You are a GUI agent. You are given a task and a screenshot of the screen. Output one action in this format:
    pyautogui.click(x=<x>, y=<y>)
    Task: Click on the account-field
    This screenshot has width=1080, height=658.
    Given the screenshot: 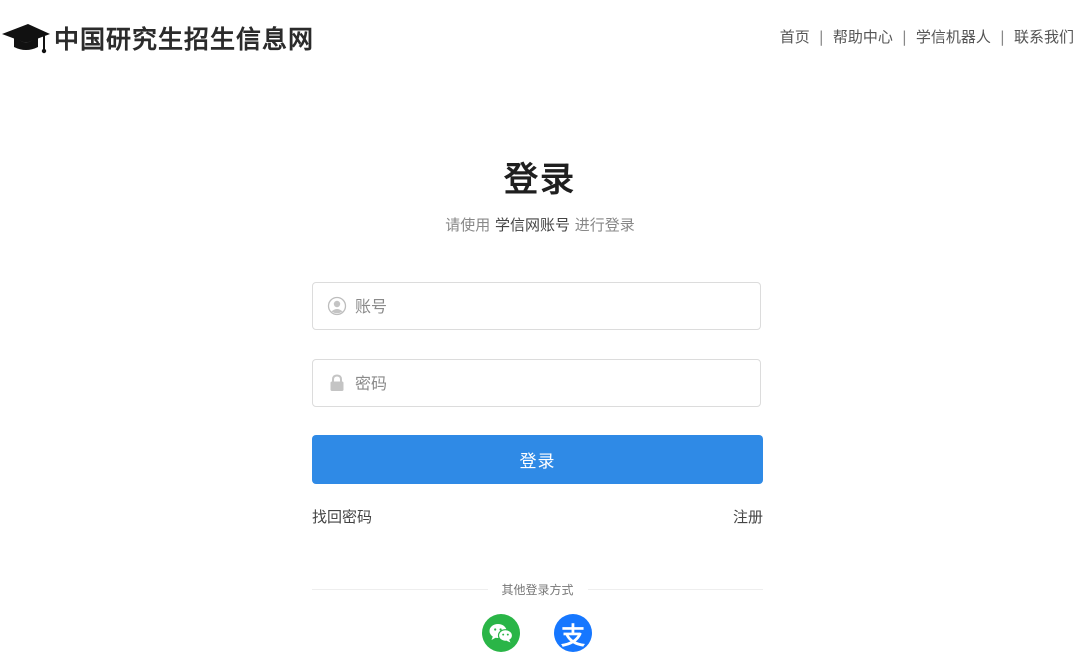 What is the action you would take?
    pyautogui.click(x=536, y=306)
    